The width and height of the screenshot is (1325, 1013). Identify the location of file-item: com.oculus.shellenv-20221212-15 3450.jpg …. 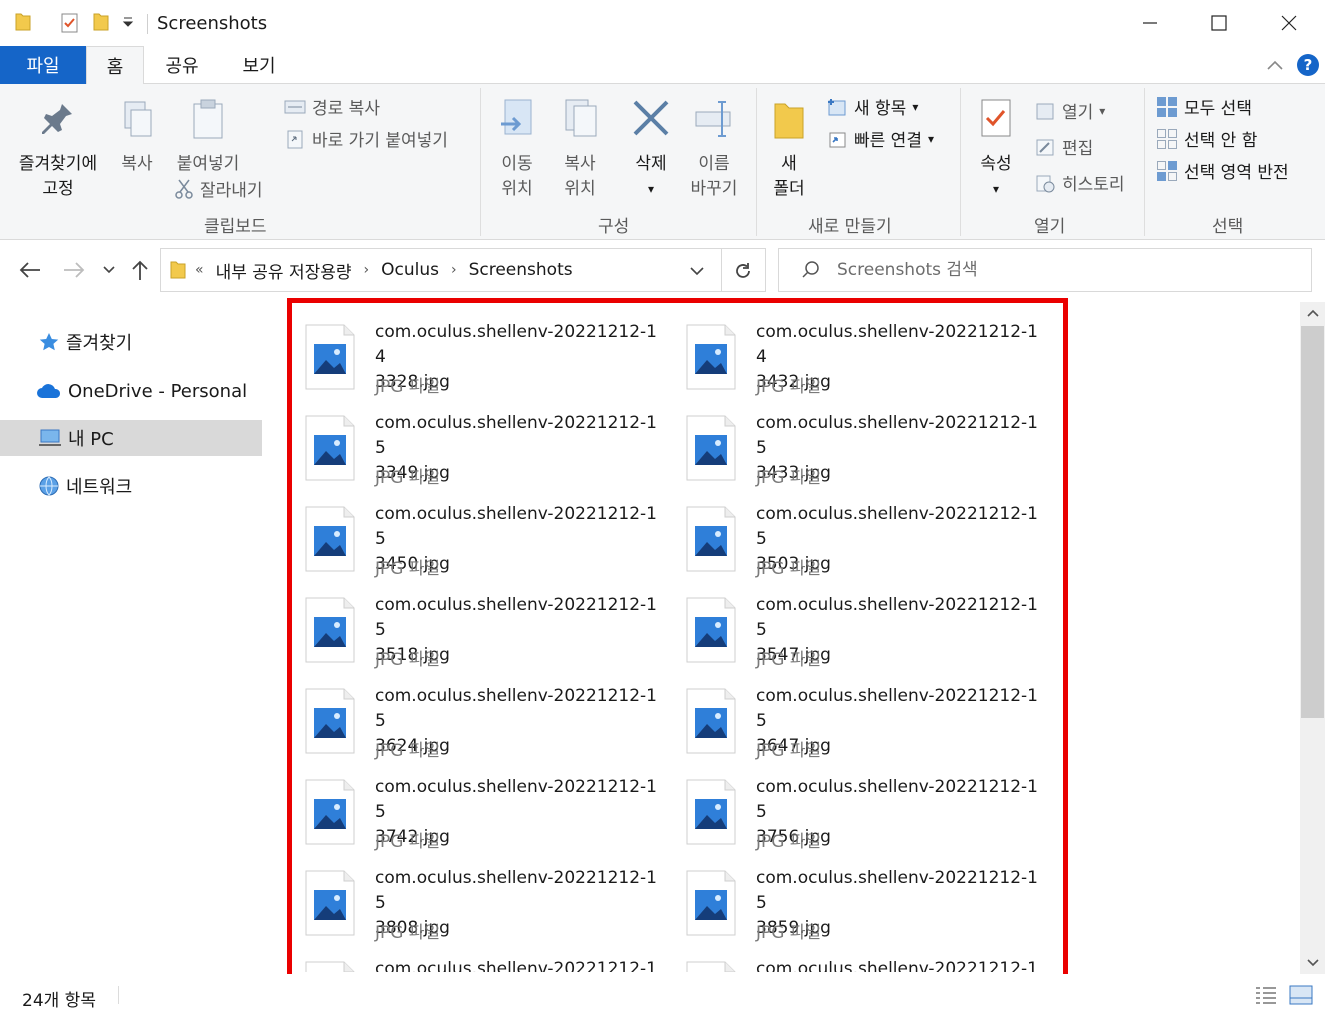
(490, 536).